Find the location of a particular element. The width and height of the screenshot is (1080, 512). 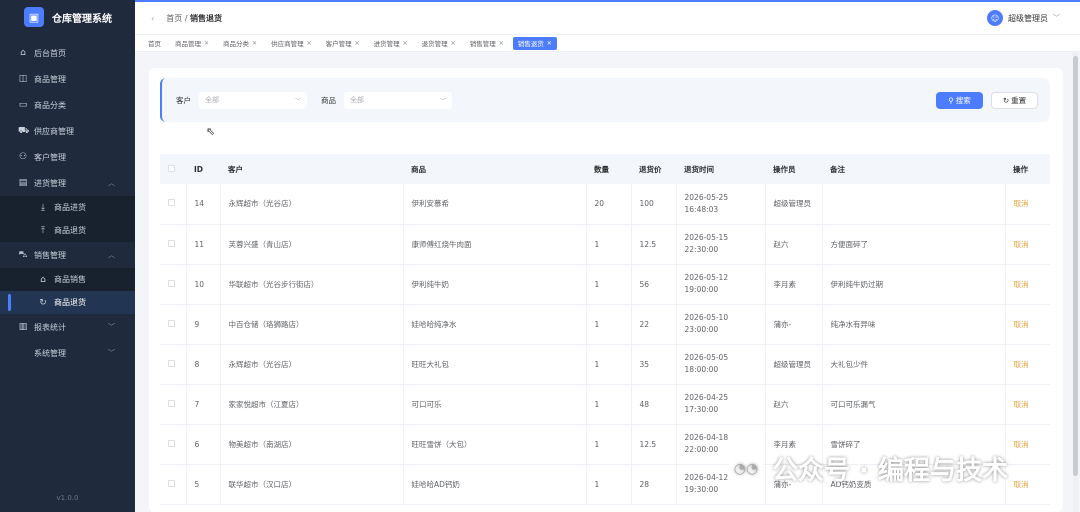

cell-price: 56 is located at coordinates (654, 284).